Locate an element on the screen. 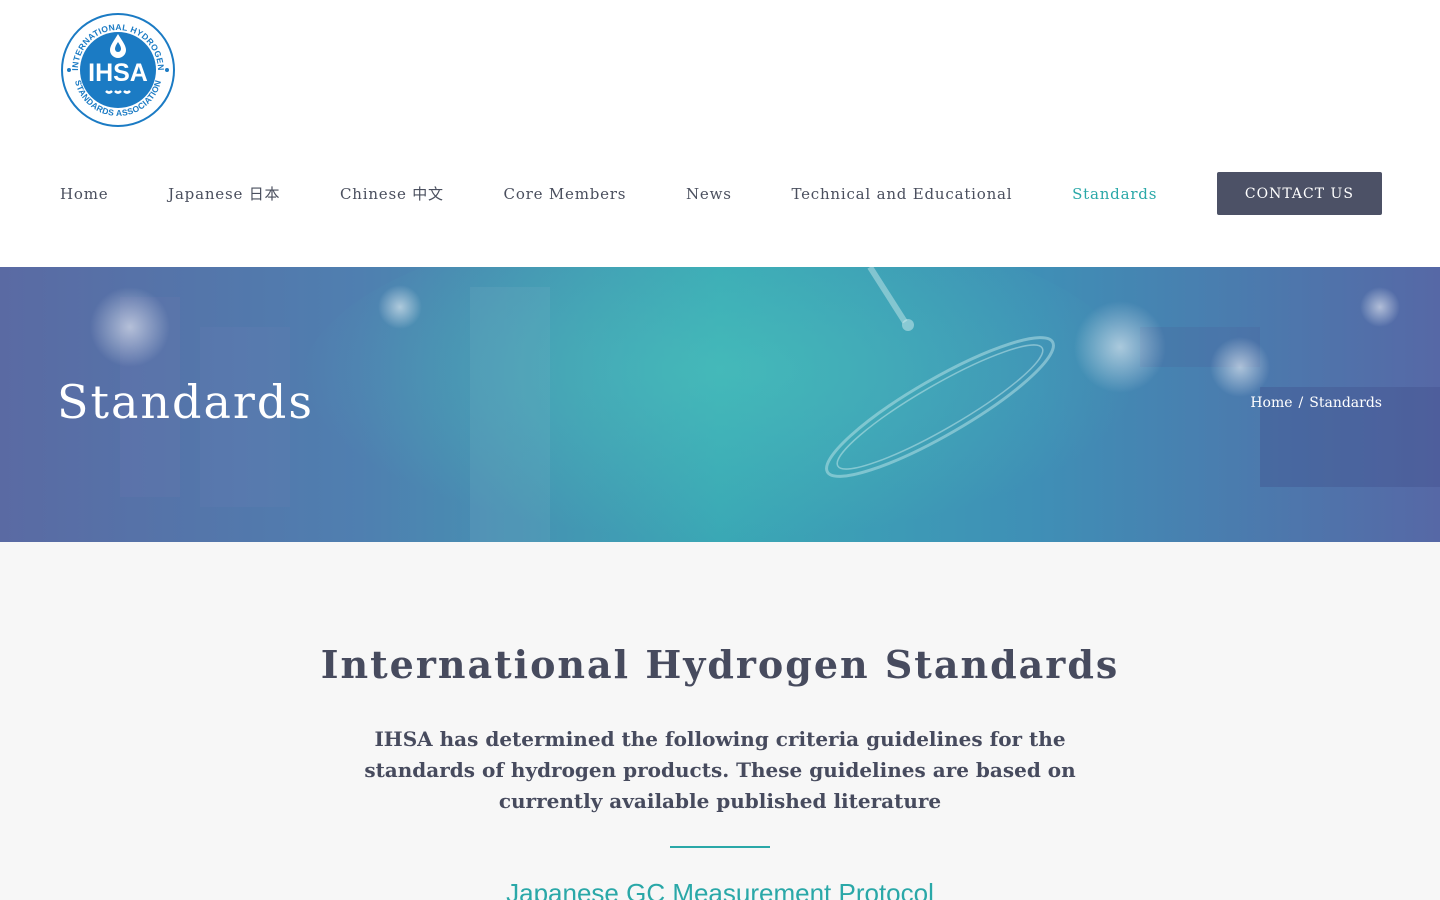 The width and height of the screenshot is (1440, 900). nav-item-technical-educational: Technical and Educational is located at coordinates (901, 194).